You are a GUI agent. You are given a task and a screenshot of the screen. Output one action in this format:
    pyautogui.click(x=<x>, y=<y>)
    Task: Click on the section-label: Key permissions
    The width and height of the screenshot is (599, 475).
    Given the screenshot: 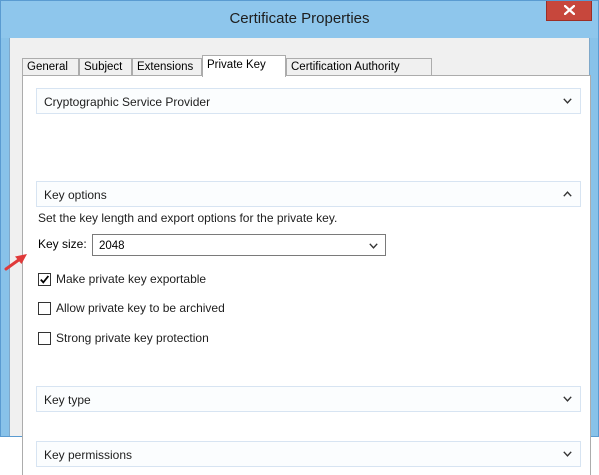 What is the action you would take?
    pyautogui.click(x=88, y=455)
    